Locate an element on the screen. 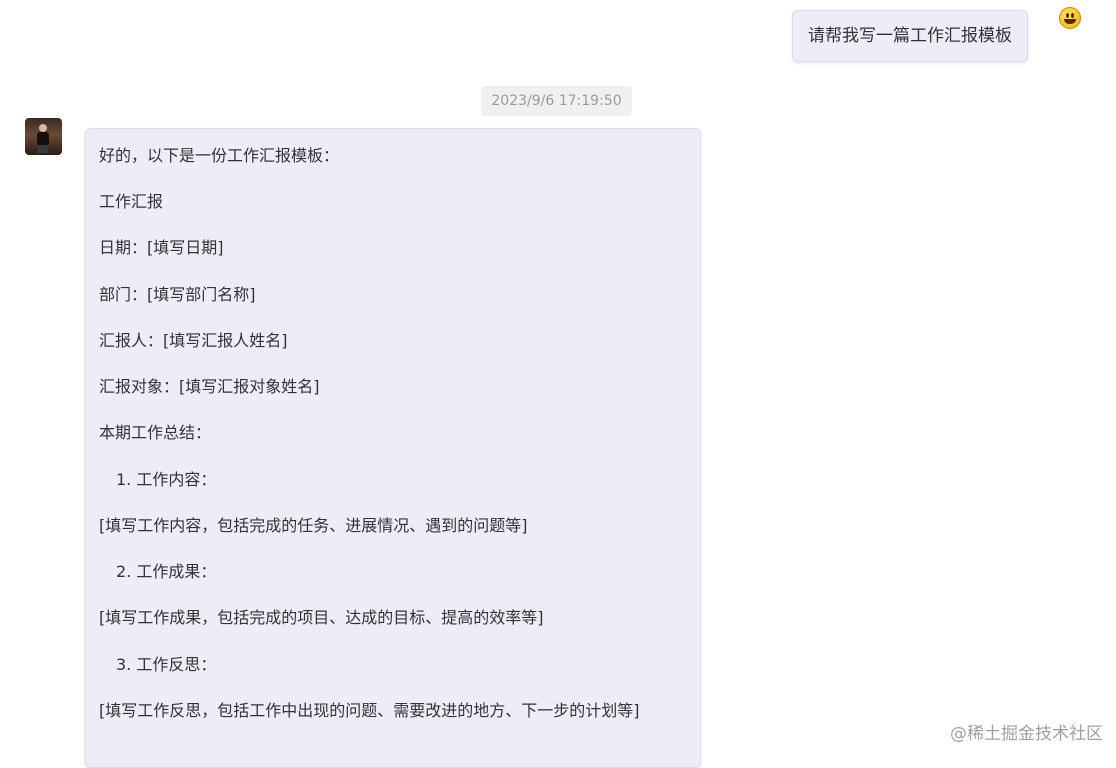 This screenshot has height=768, width=1116. reporter-field: 汇报人：[填写汇报人姓名] is located at coordinates (193, 340).